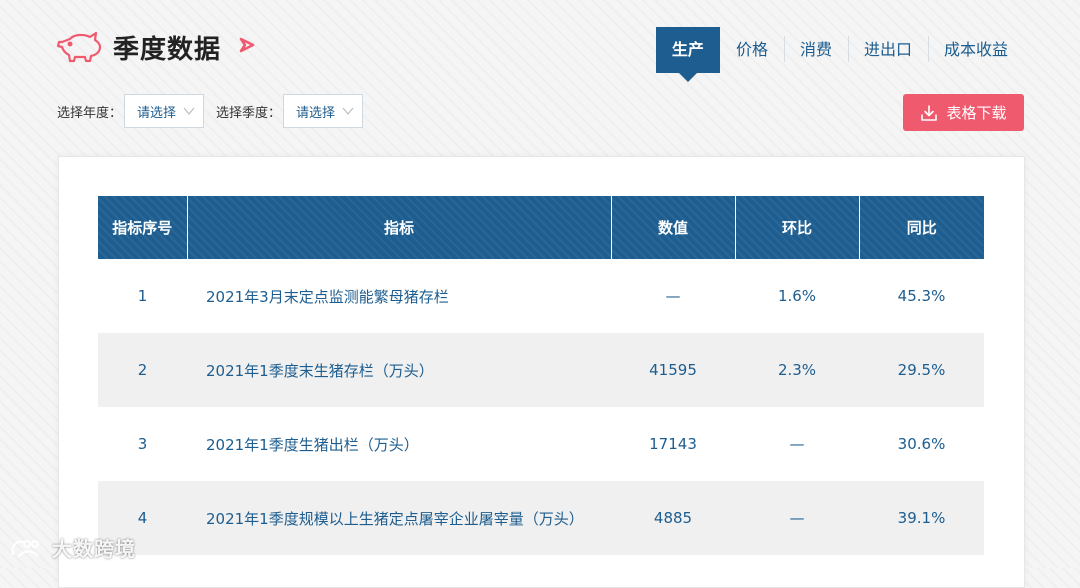 This screenshot has height=588, width=1080. I want to click on cell-index: 3, so click(142, 444).